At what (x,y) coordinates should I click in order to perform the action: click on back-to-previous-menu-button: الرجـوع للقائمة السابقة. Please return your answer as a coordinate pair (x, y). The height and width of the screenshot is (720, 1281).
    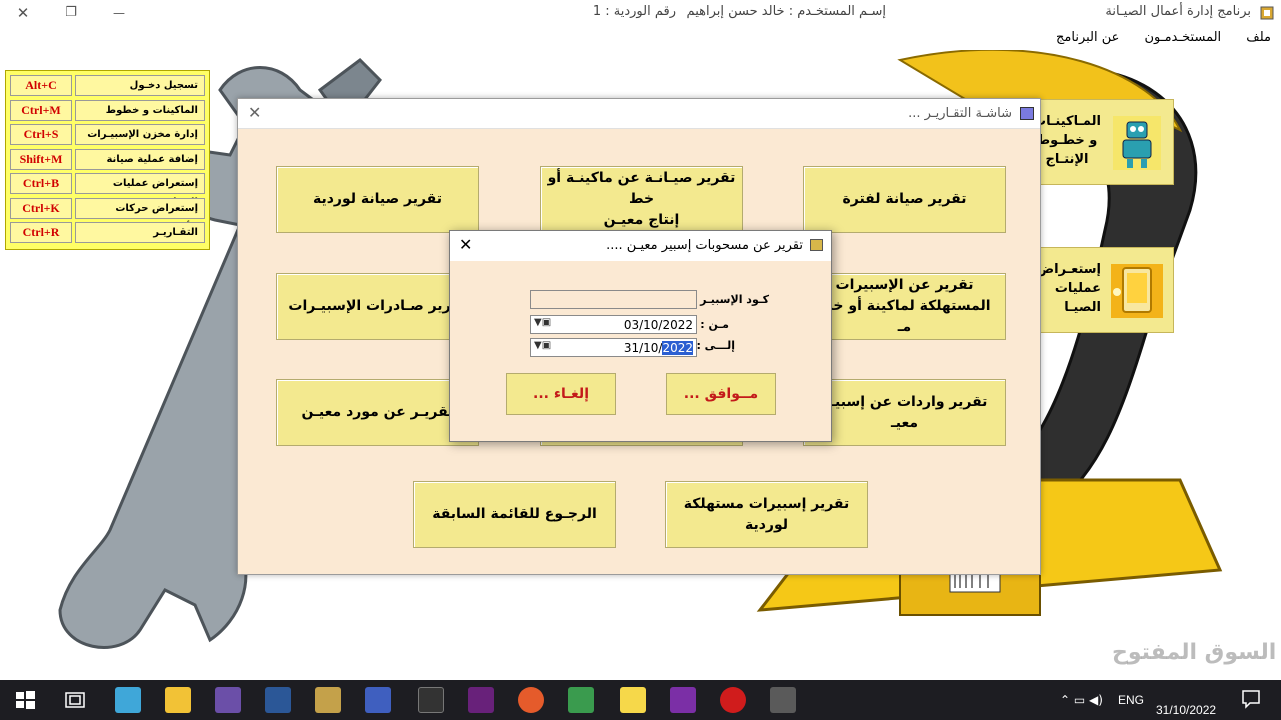
    Looking at the image, I should click on (514, 514).